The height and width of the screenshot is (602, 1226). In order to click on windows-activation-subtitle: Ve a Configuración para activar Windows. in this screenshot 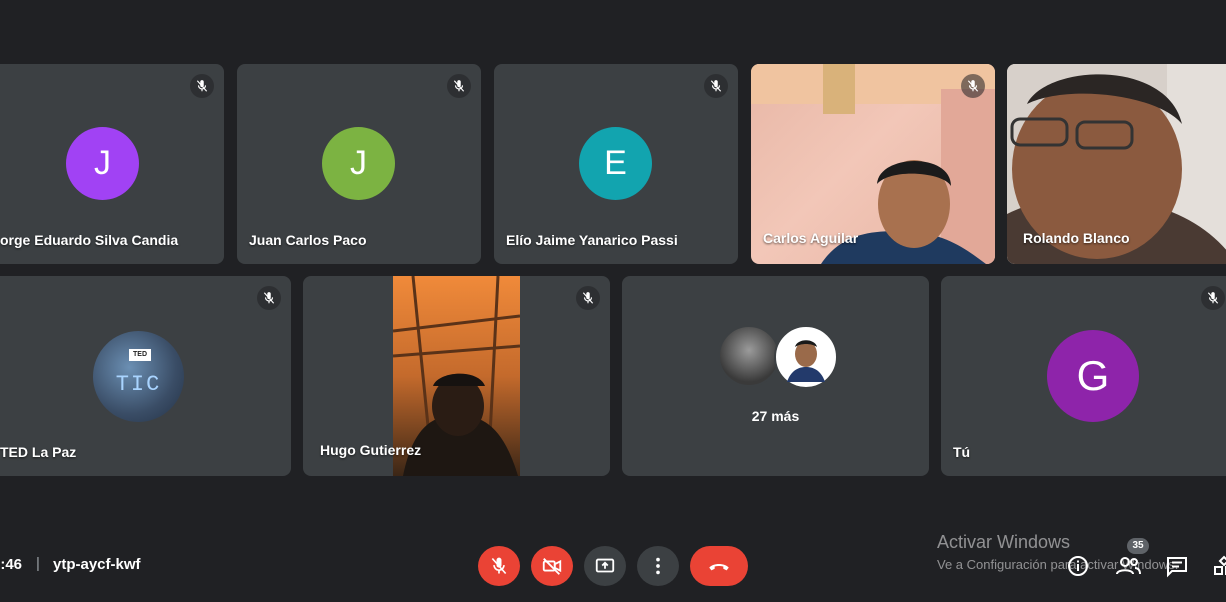, I will do `click(1058, 564)`.